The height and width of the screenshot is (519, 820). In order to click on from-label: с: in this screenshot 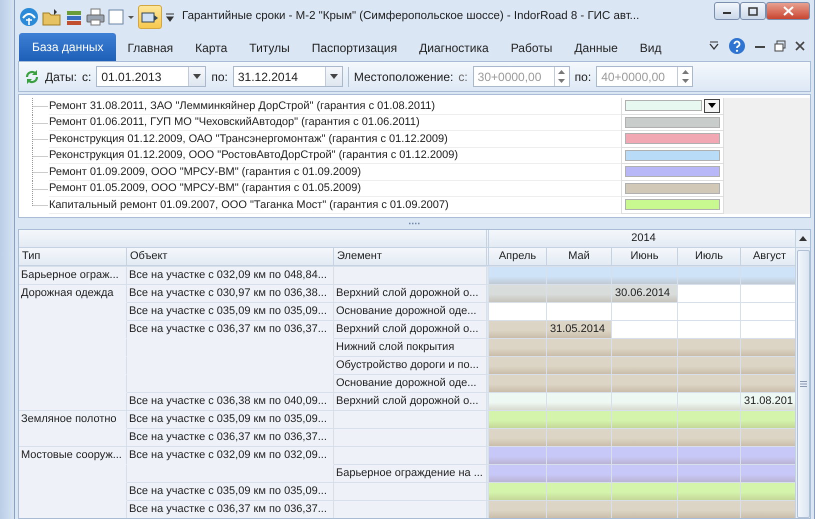, I will do `click(87, 77)`.